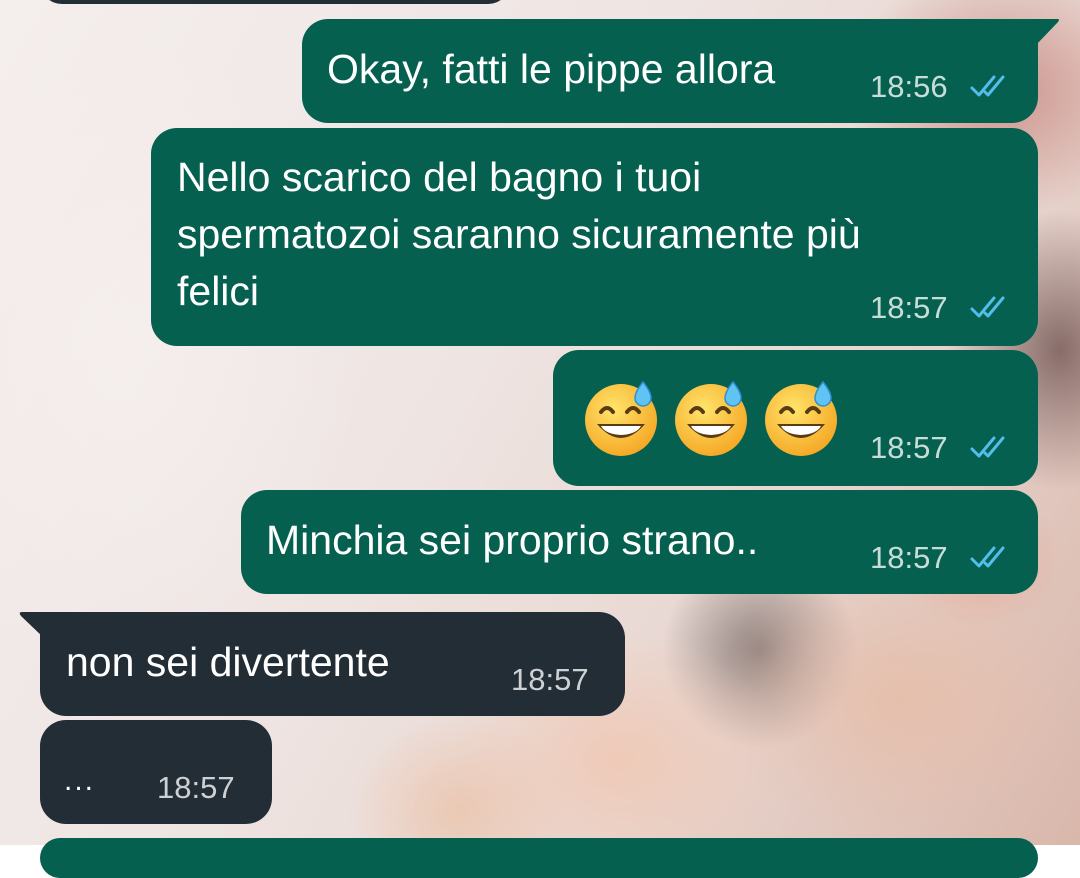 The height and width of the screenshot is (878, 1080). Describe the element at coordinates (1047, 32) in the screenshot. I see `bubble-tail-icon` at that location.